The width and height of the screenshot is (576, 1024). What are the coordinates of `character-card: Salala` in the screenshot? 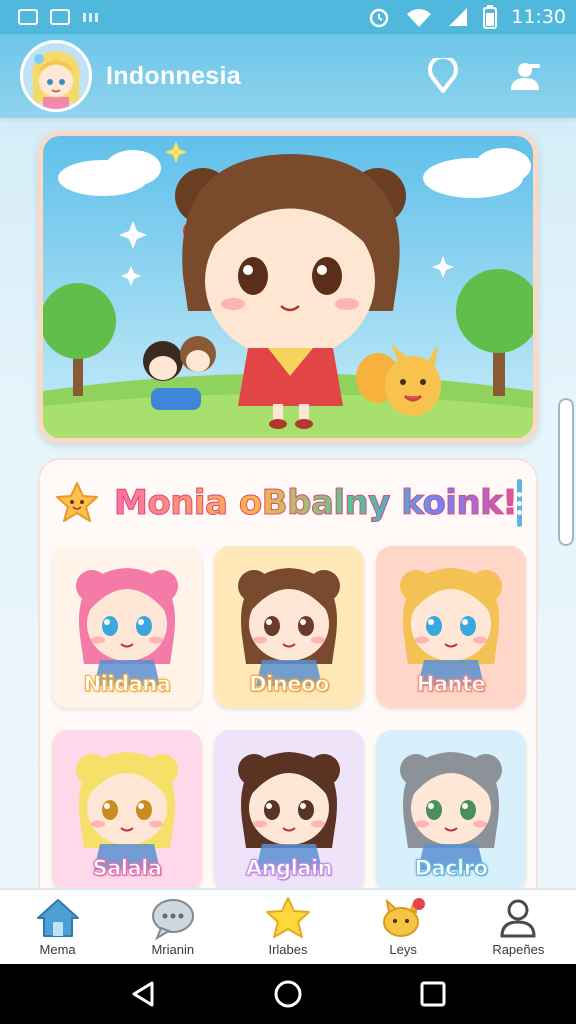 It's located at (127, 811).